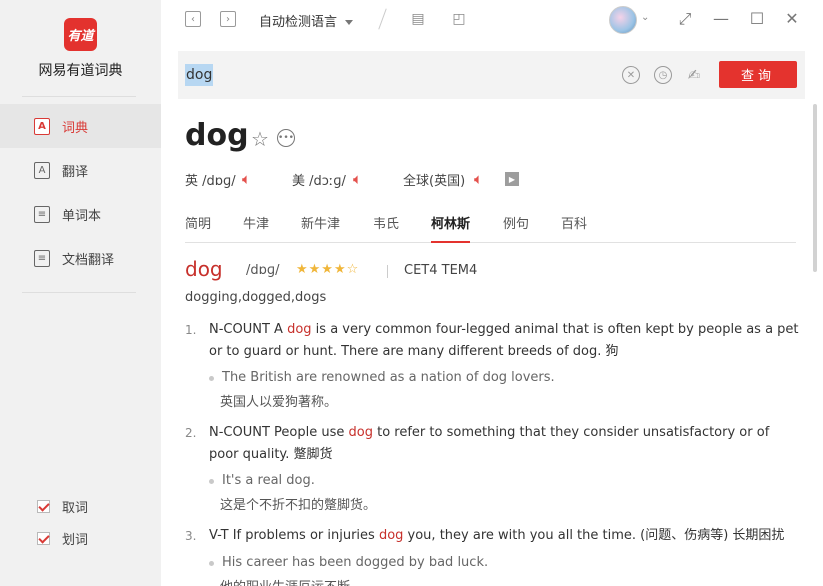 This screenshot has width=823, height=586. I want to click on search-button: 查询, so click(758, 74).